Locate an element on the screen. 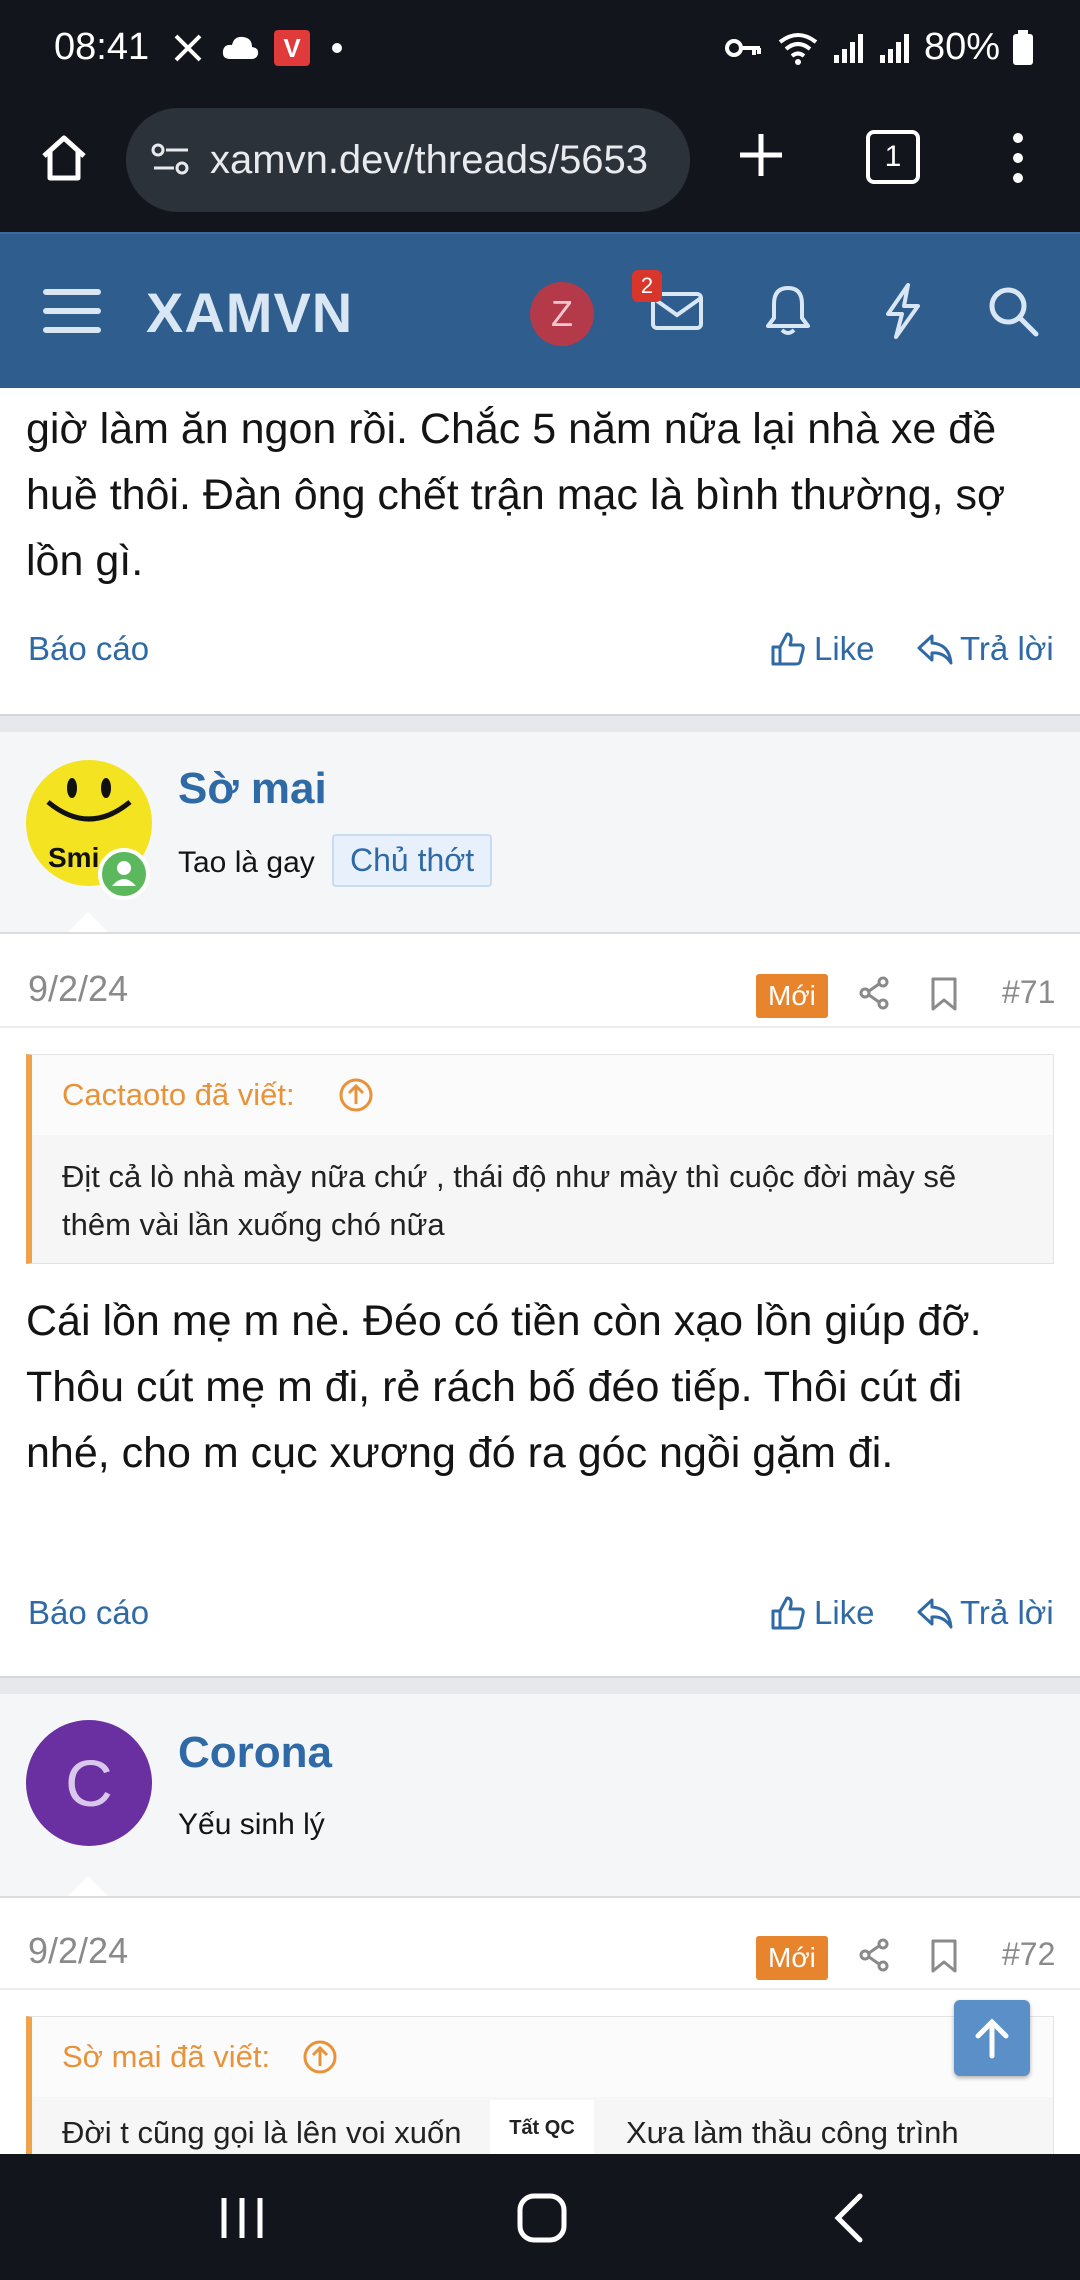 The width and height of the screenshot is (1080, 2280). signal-icon is located at coordinates (848, 48).